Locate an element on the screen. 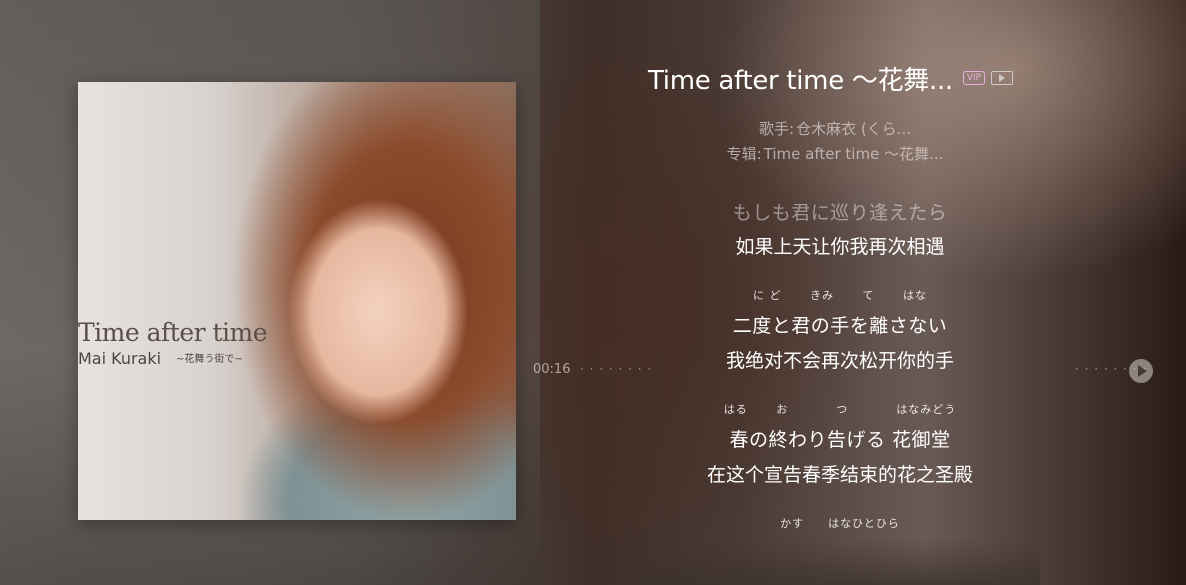 The height and width of the screenshot is (585, 1186). lyric-zh-line: 在这个宣告春季结束的花之圣殿 is located at coordinates (839, 475).